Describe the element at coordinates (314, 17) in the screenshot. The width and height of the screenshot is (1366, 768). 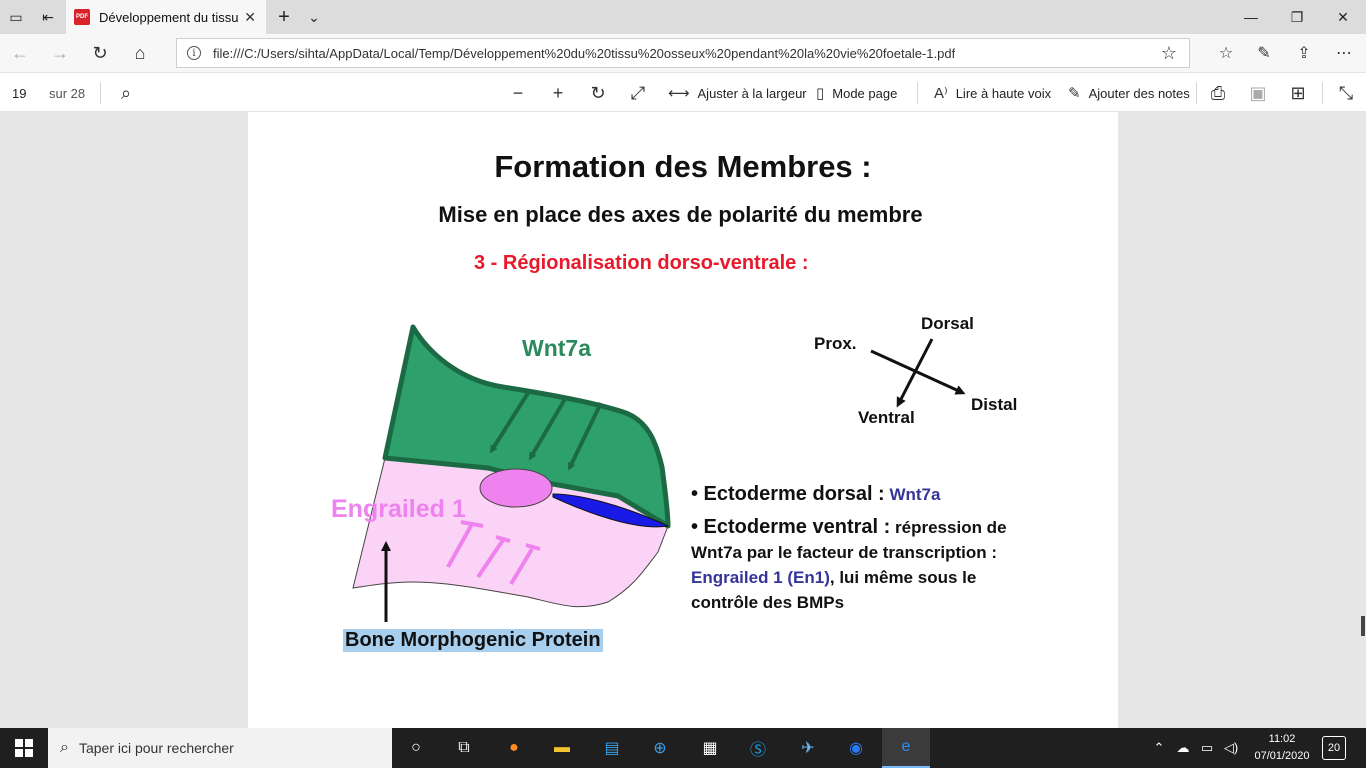
I see `tab-list-chevron-icon: ⌄` at that location.